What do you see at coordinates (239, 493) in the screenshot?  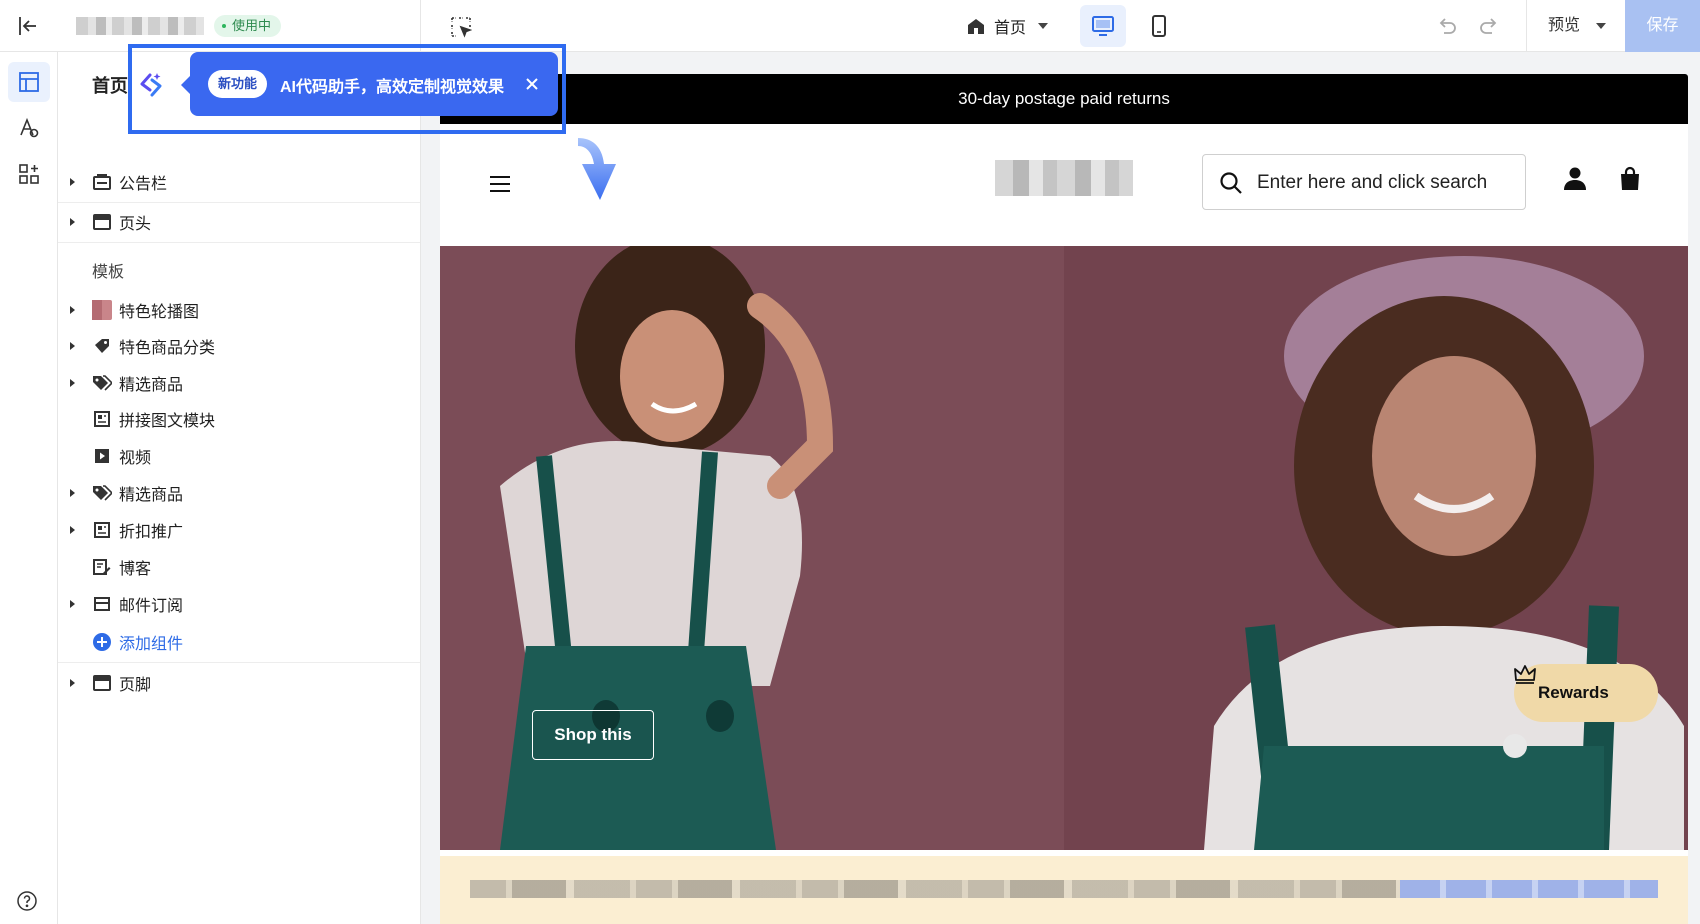 I see `sidebar-item-featured-products-2: 精选商品` at bounding box center [239, 493].